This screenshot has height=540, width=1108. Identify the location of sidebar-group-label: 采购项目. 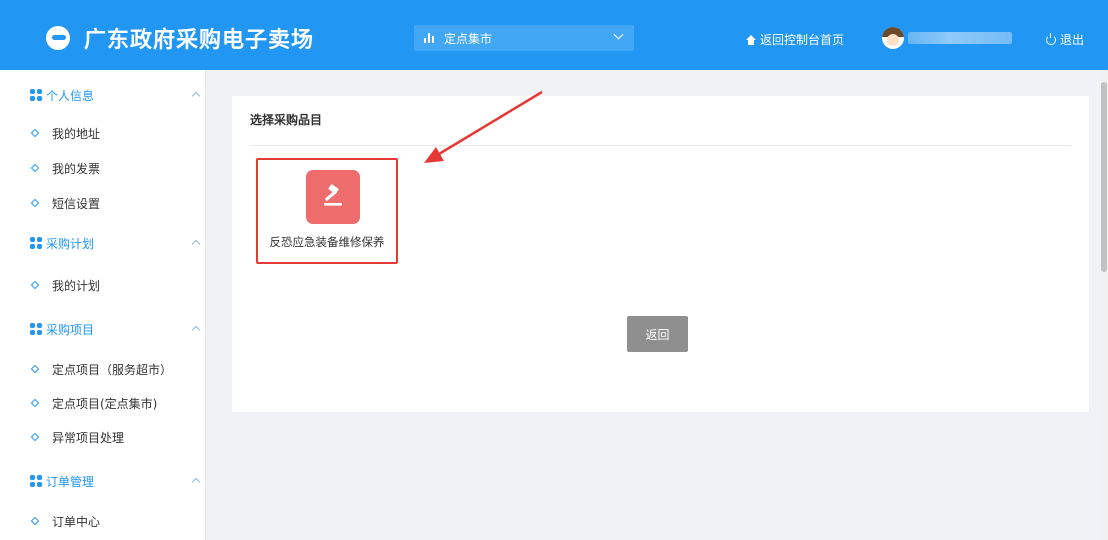
(70, 329).